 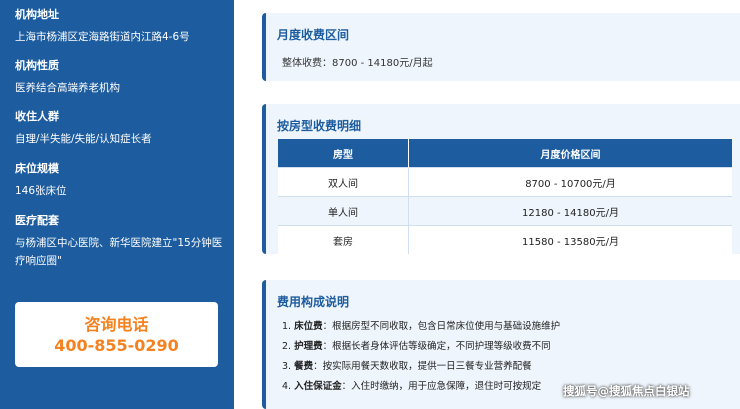 I want to click on cell-room: 套房, so click(x=343, y=239).